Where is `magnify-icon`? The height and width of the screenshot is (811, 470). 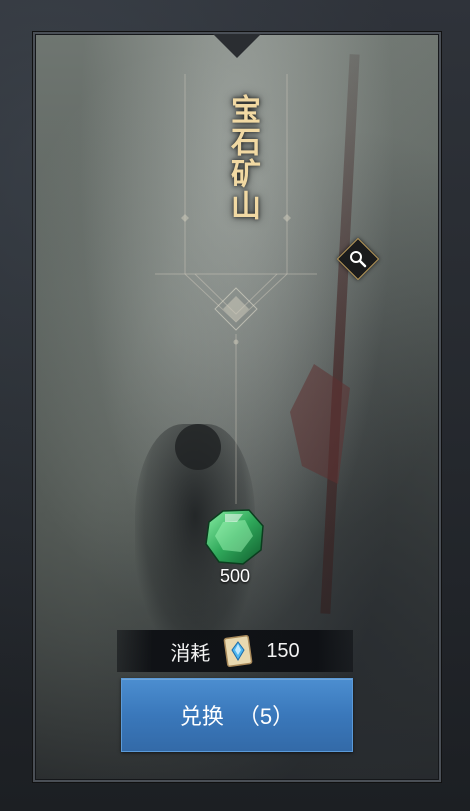
magnify-icon is located at coordinates (358, 259).